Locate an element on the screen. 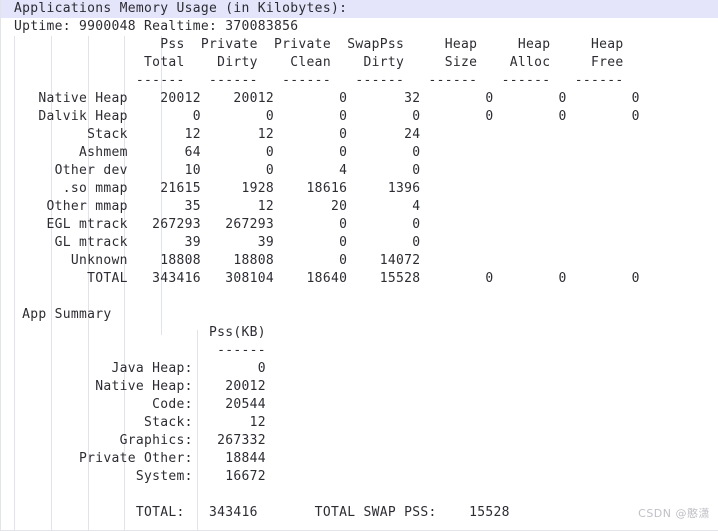  app-summary-col-rule: ------ is located at coordinates (140, 350).